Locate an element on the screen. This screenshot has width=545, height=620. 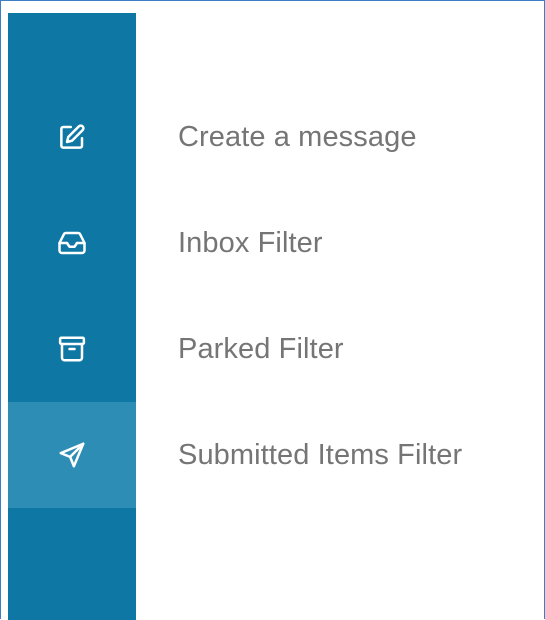
compose-icon is located at coordinates (72, 136).